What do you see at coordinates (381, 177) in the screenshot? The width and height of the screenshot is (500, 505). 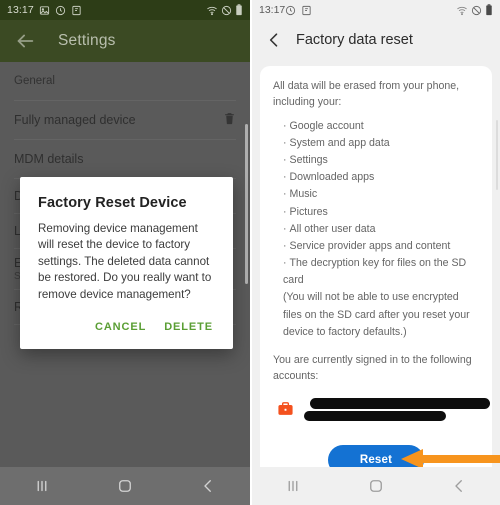 I see `list-item: · Downloaded apps` at bounding box center [381, 177].